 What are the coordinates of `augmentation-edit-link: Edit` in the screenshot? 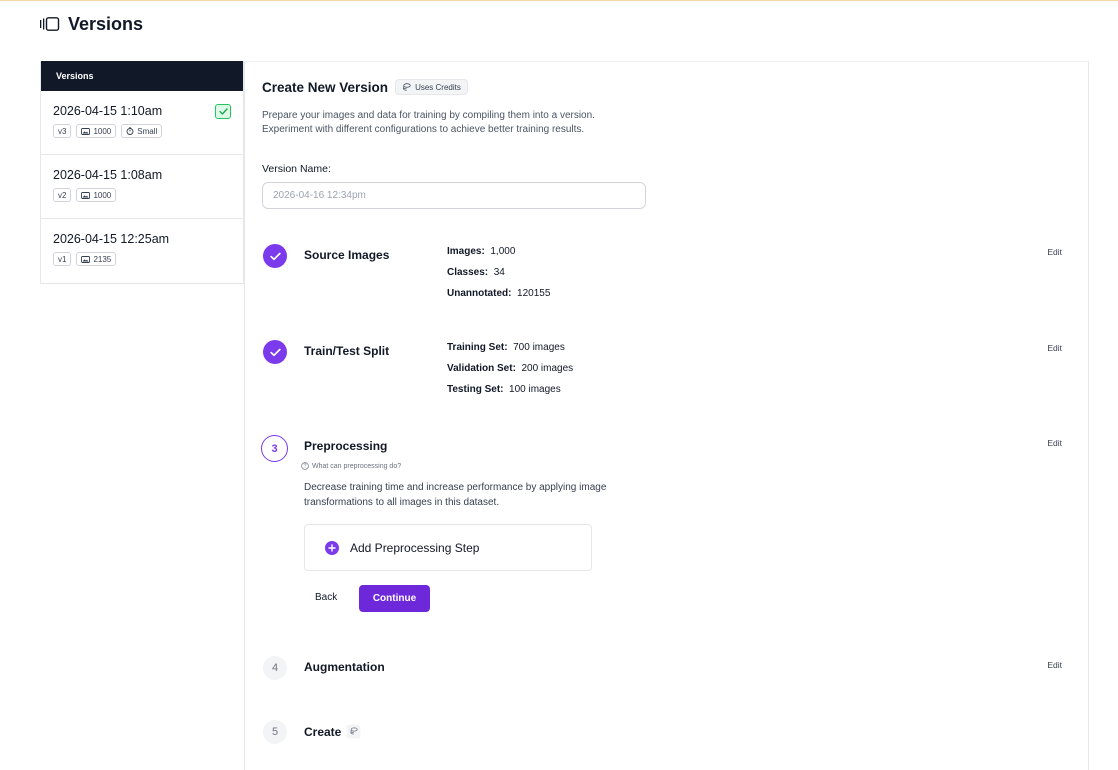 It's located at (1054, 665).